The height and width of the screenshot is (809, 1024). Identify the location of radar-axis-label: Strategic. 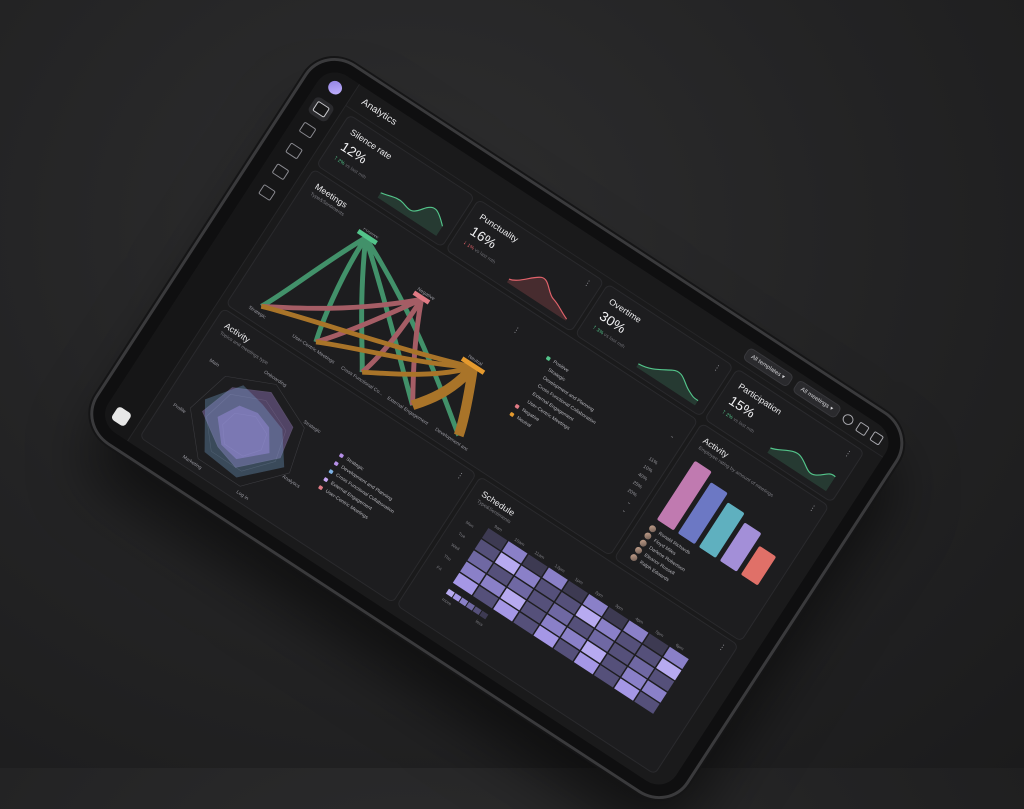
(312, 427).